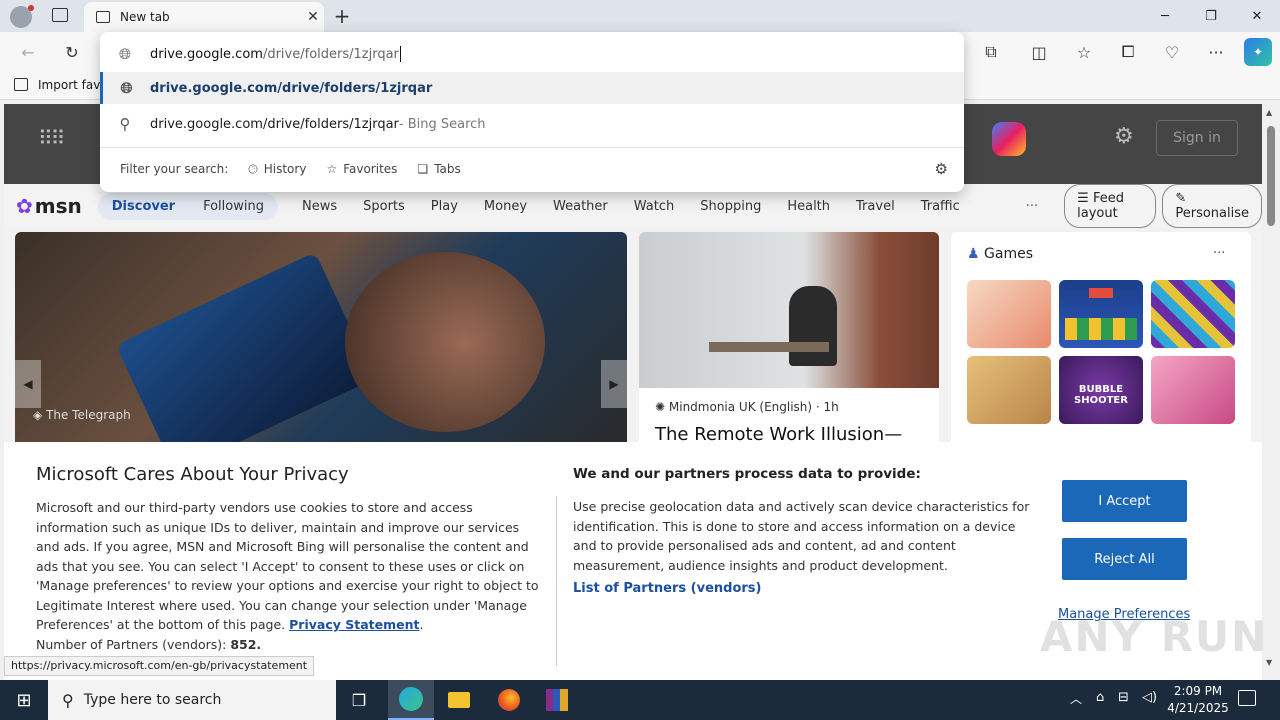  Describe the element at coordinates (667, 588) in the screenshot. I see `list-partners-link: List of Partners (vendors)` at that location.